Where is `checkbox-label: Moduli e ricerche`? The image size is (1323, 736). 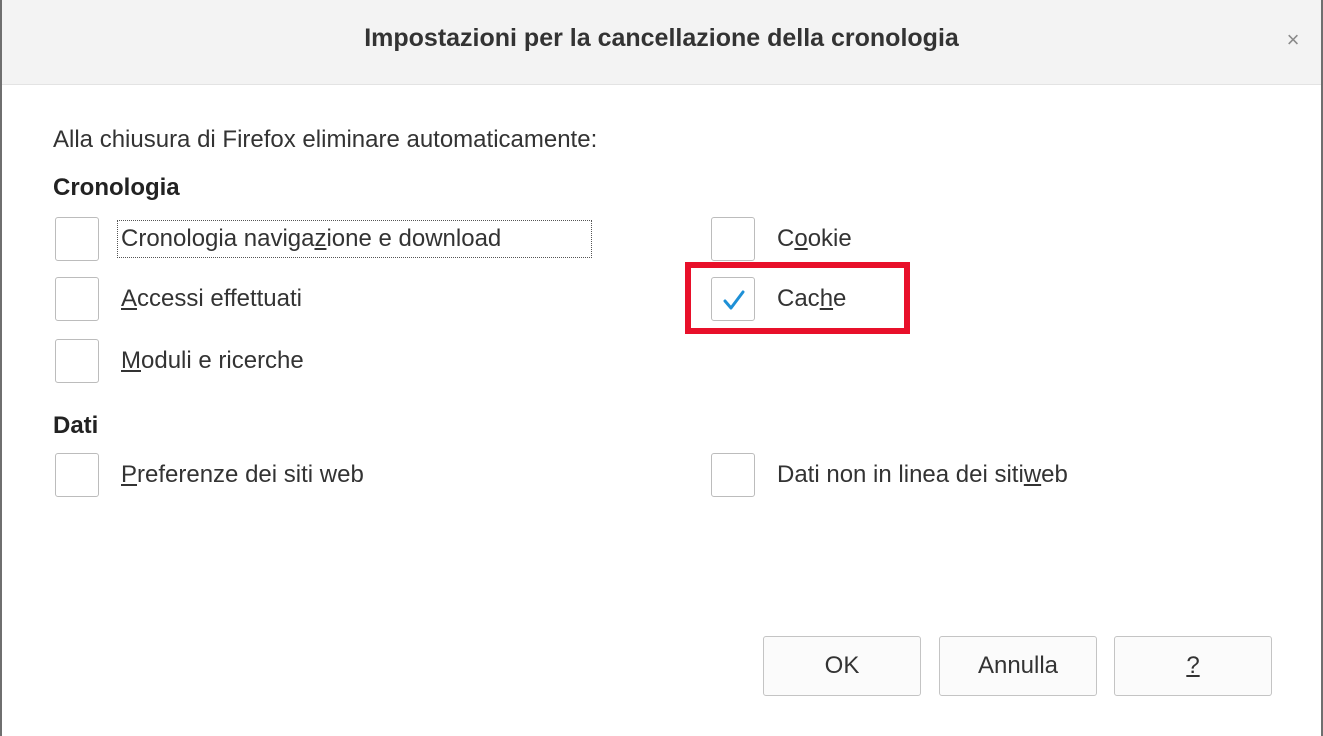
checkbox-label: Moduli e ricerche is located at coordinates (212, 360).